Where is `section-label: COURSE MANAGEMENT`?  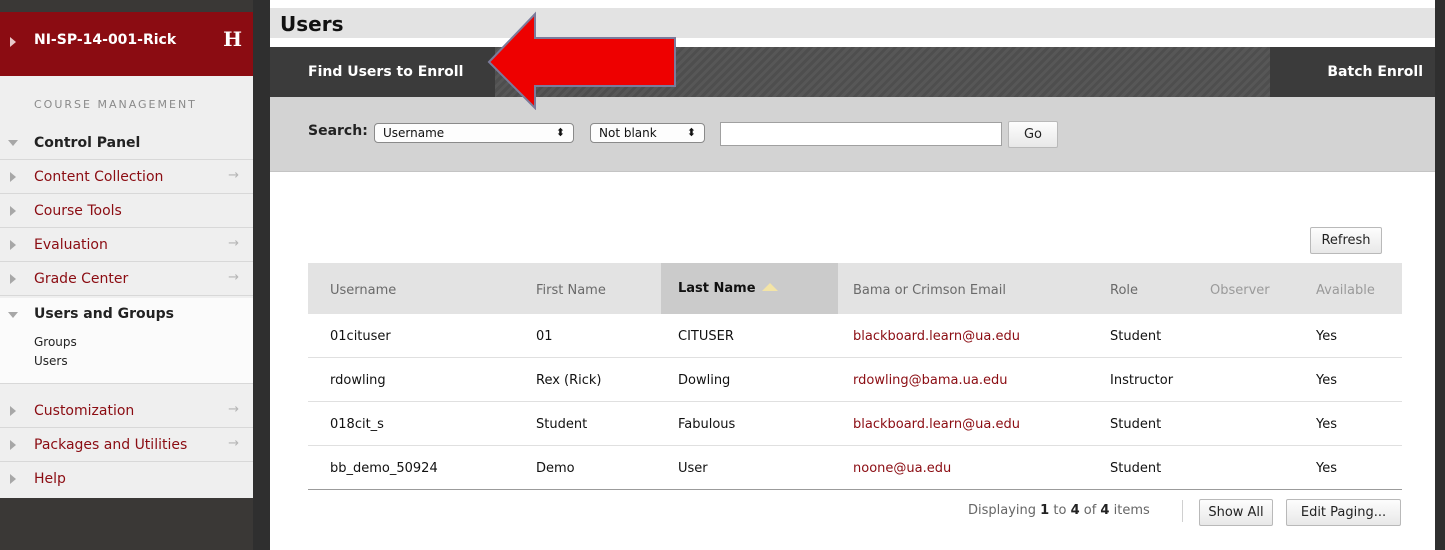
section-label: COURSE MANAGEMENT is located at coordinates (115, 104).